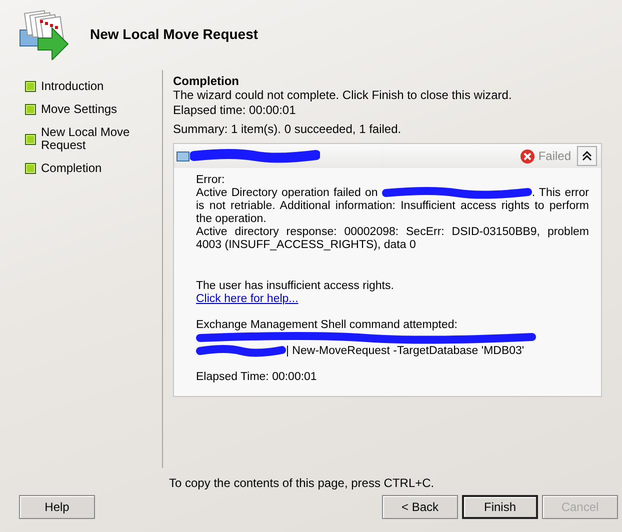  What do you see at coordinates (257, 377) in the screenshot?
I see `result-elapsed: Elapsed Time: 00:00:01` at bounding box center [257, 377].